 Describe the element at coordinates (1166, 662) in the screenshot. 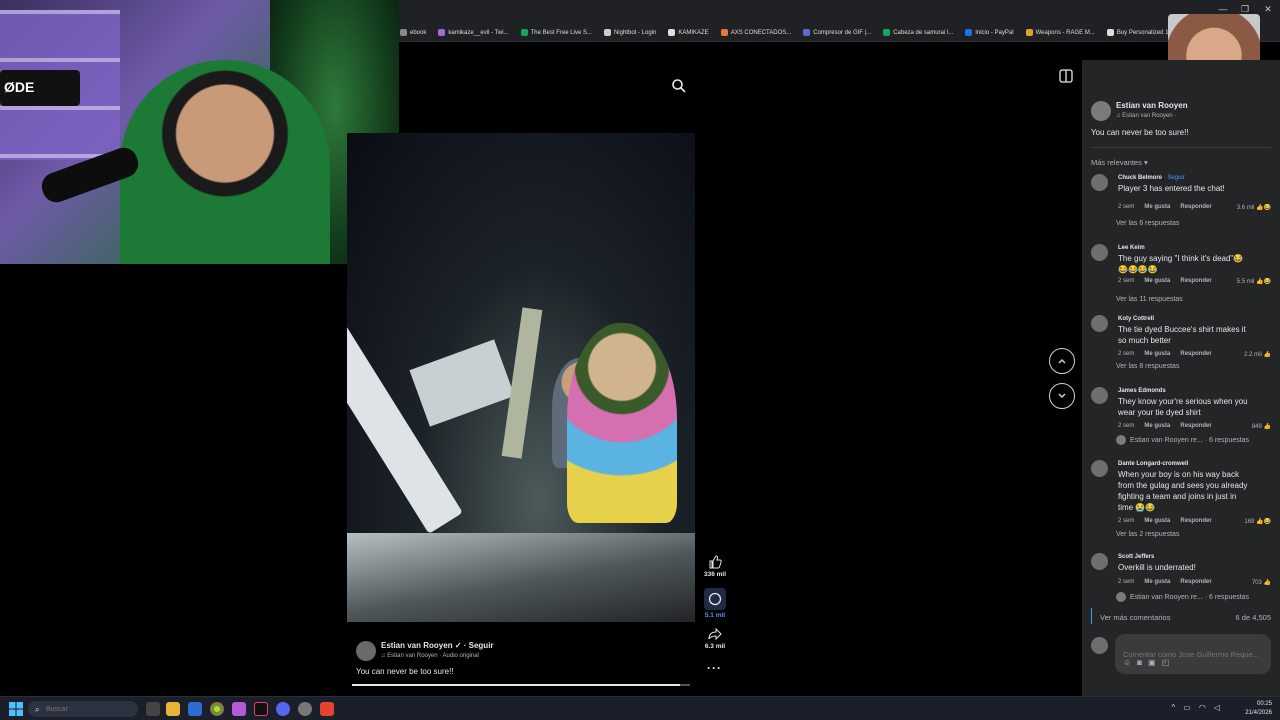

I see `sticker-icon: ◰` at that location.